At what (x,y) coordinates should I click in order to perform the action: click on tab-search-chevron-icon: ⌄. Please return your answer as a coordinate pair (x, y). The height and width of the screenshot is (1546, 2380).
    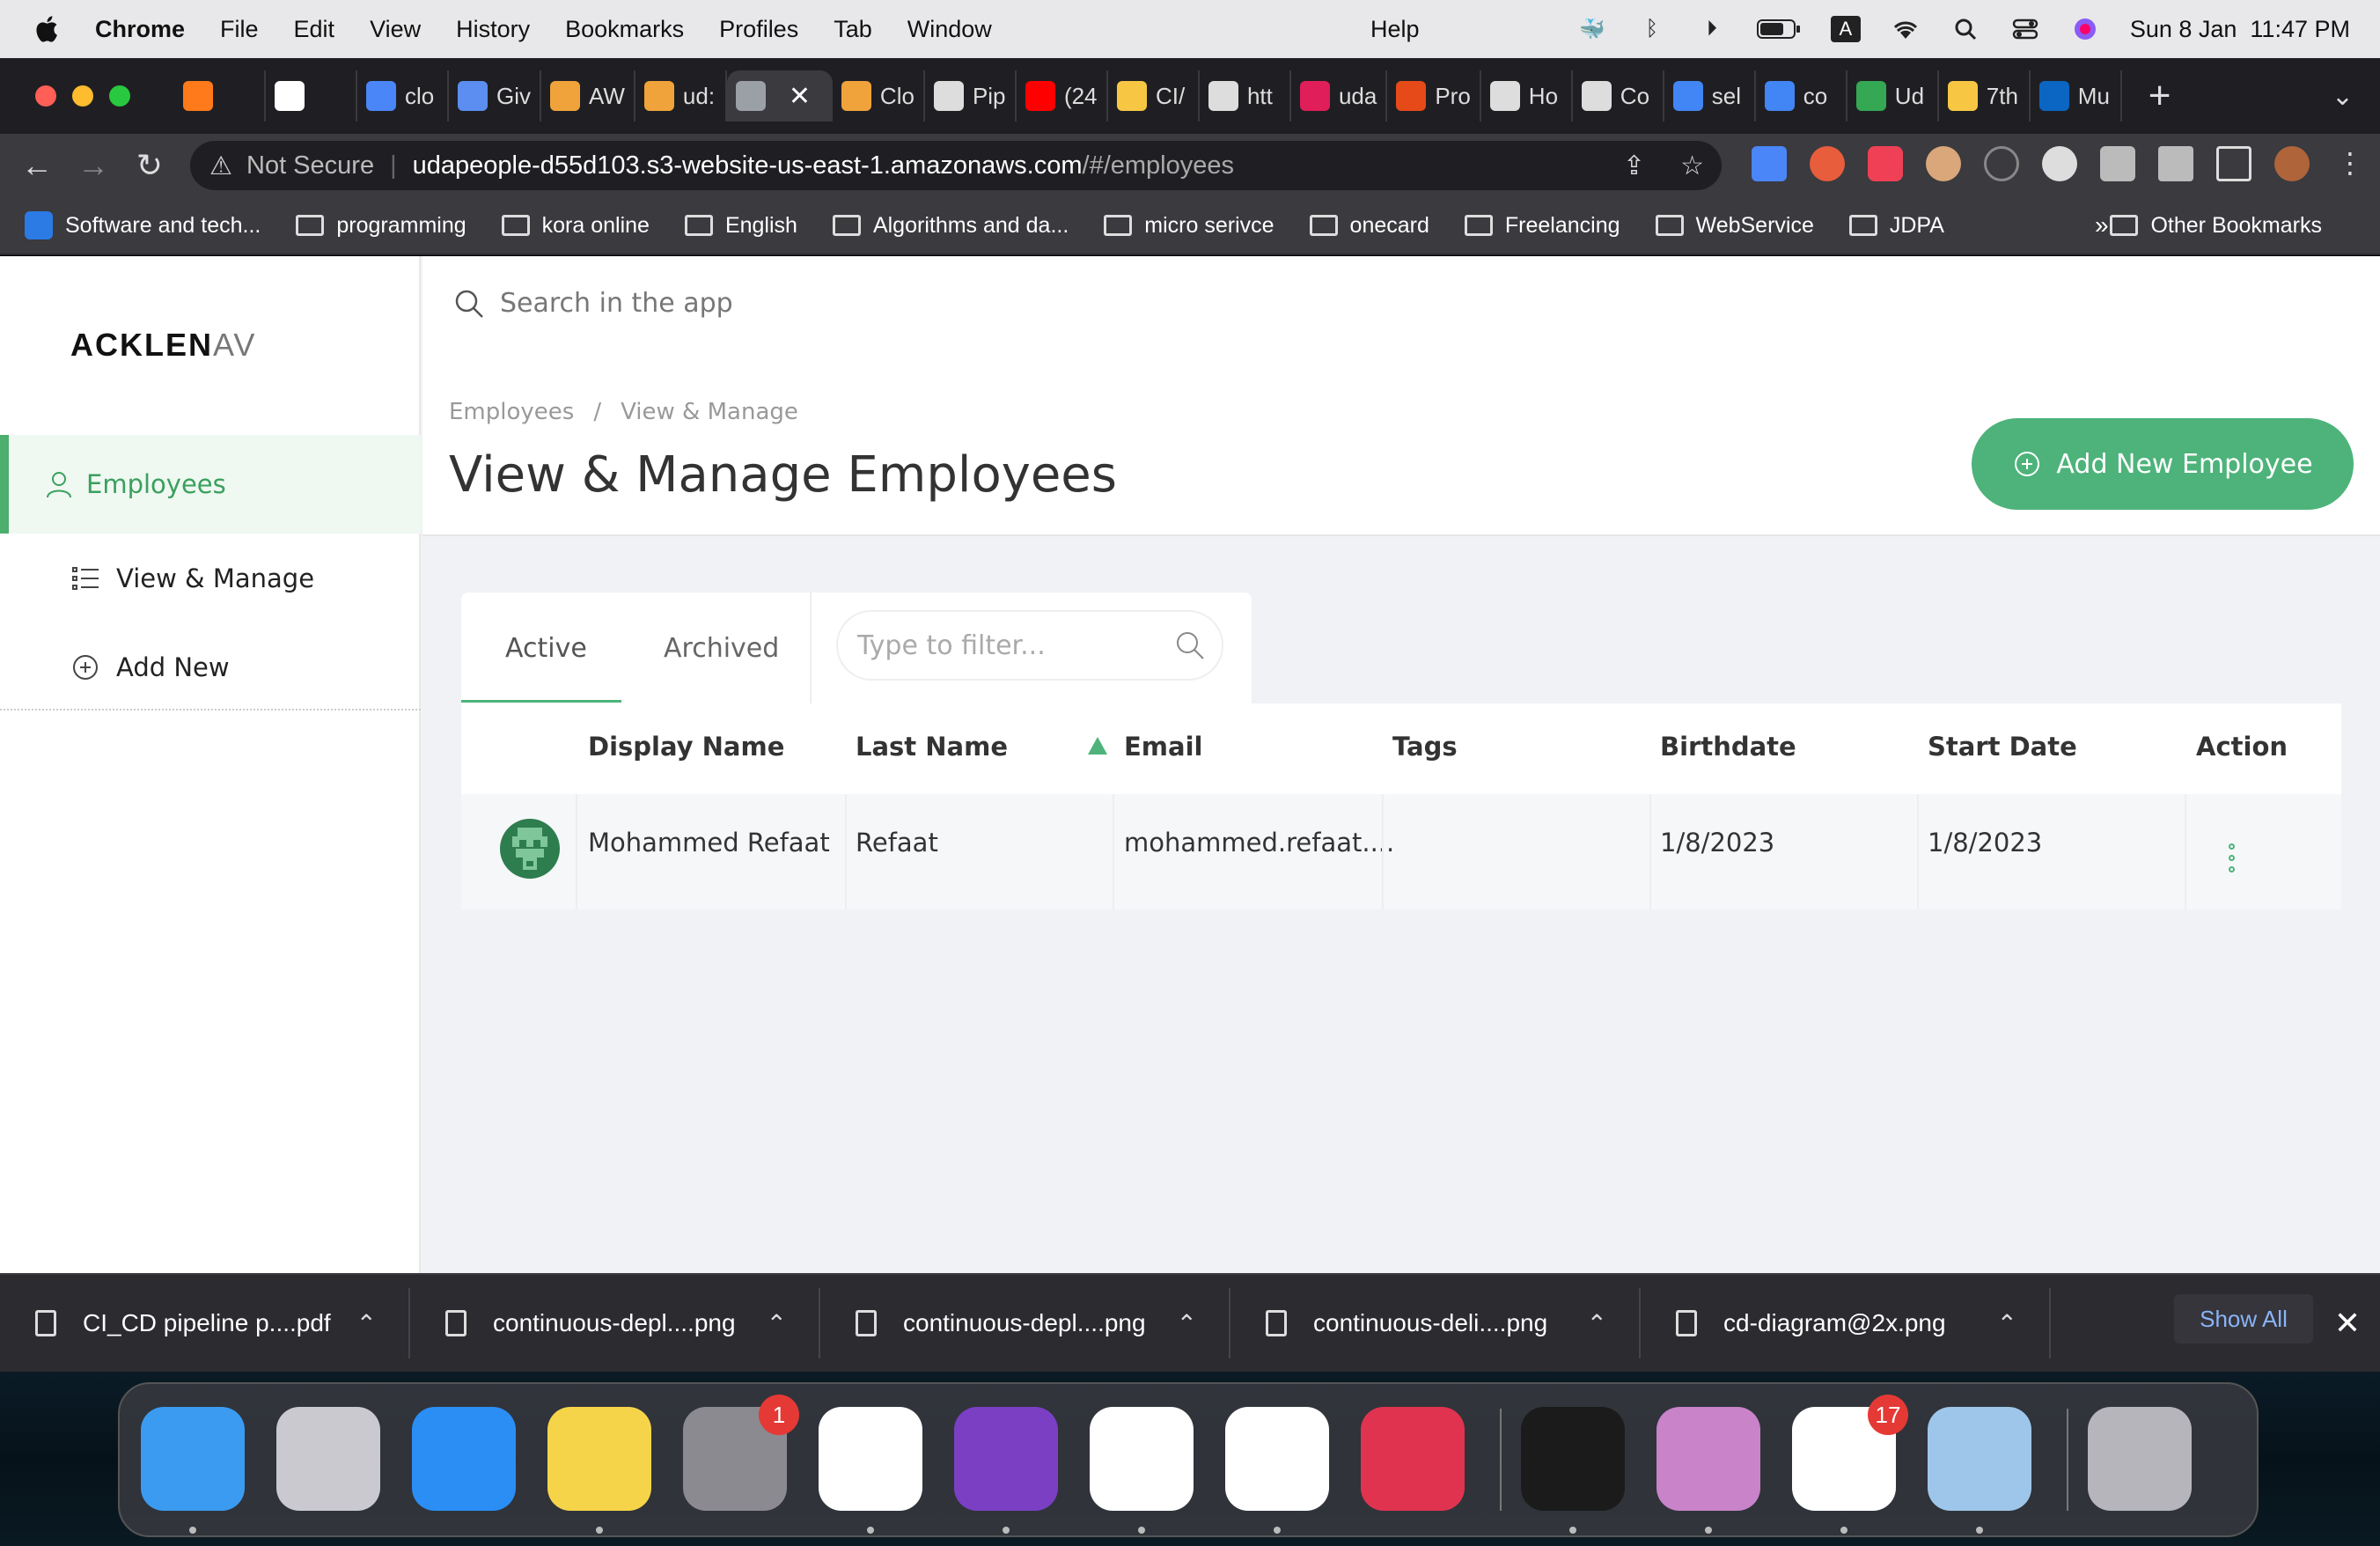
    Looking at the image, I should click on (2343, 96).